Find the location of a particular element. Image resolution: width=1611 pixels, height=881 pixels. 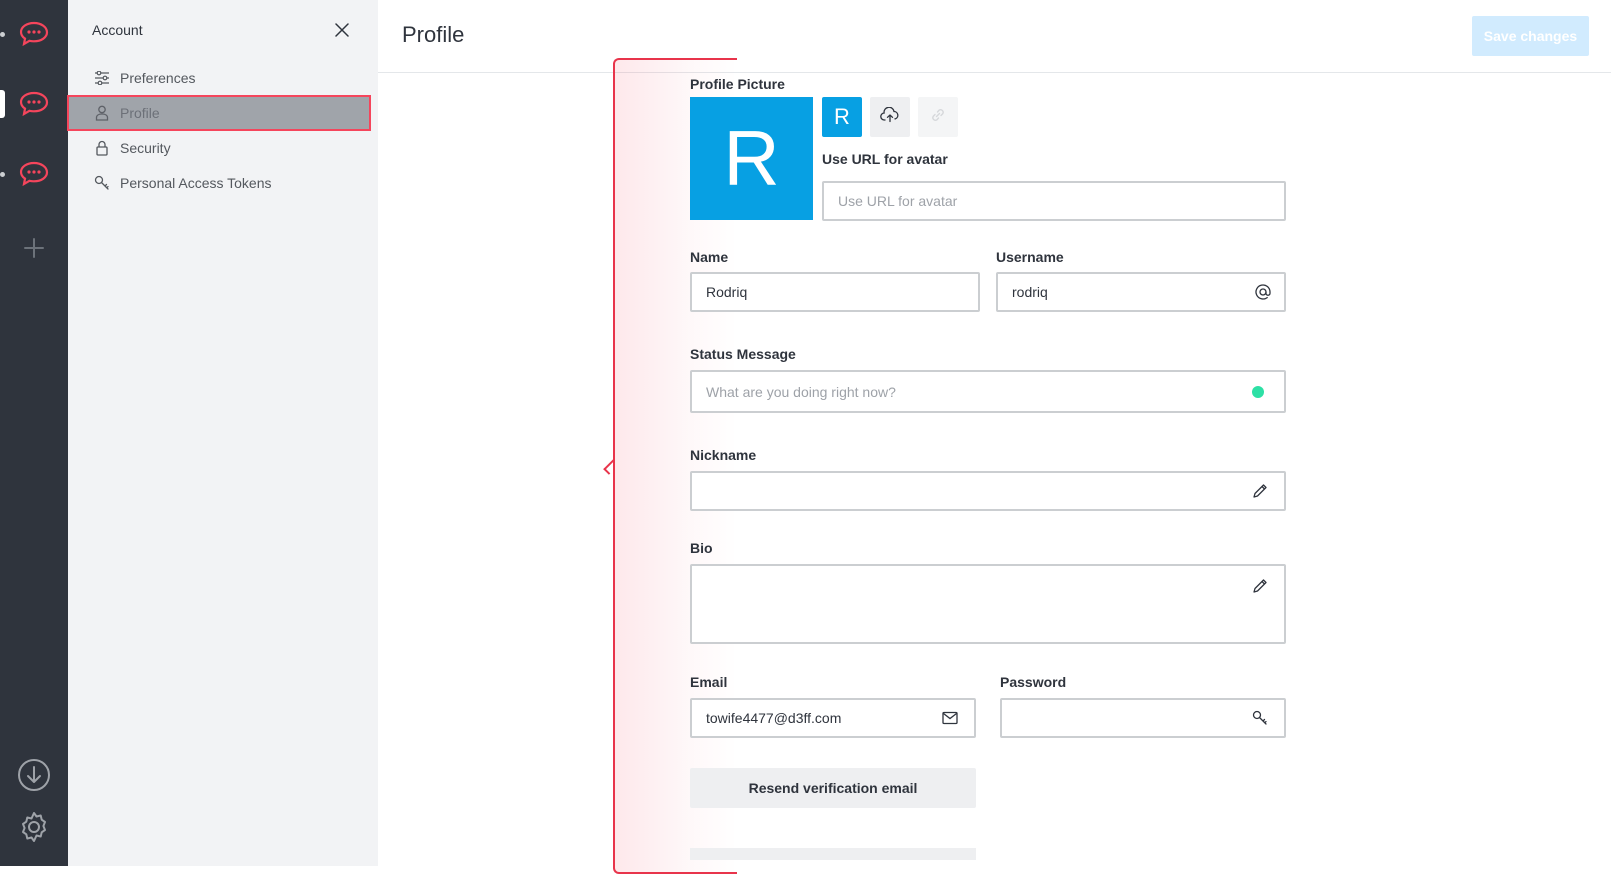

status-message-input: What are you doing right now? is located at coordinates (988, 391).